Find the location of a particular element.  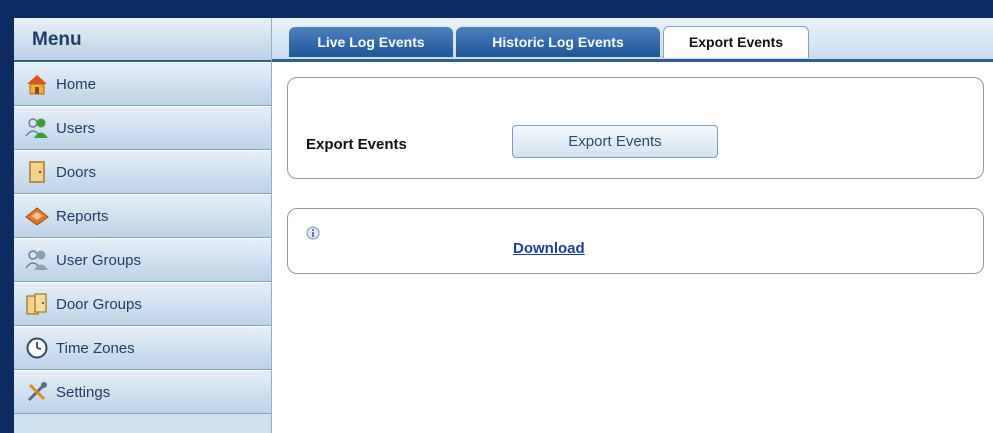

sidebar-item-label: Time Zones is located at coordinates (95, 348).